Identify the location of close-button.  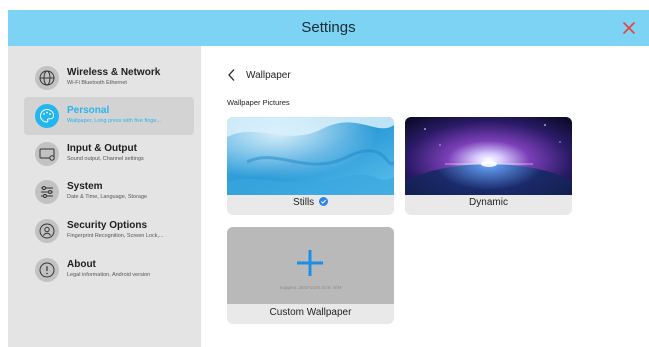
(629, 28).